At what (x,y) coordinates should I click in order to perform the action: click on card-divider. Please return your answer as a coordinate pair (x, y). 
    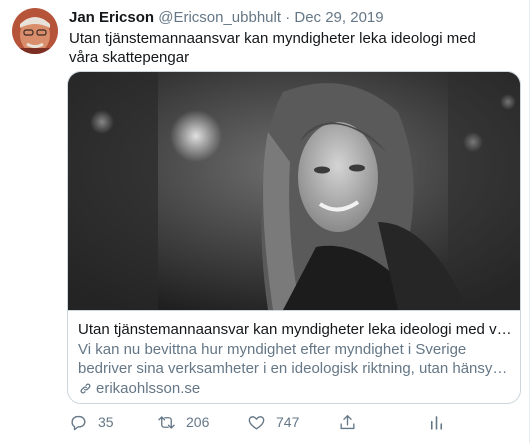
    Looking at the image, I should click on (294, 310).